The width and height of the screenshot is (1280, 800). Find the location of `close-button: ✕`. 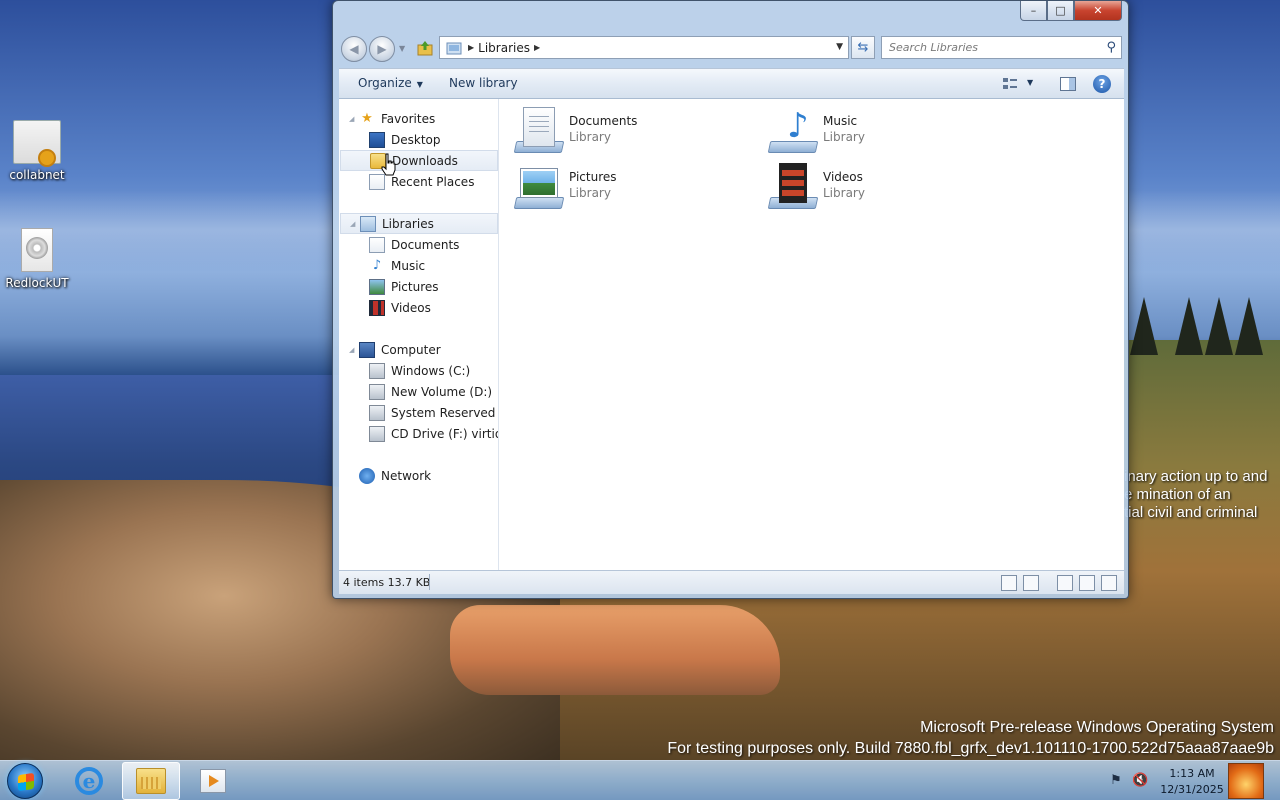

close-button: ✕ is located at coordinates (1098, 11).